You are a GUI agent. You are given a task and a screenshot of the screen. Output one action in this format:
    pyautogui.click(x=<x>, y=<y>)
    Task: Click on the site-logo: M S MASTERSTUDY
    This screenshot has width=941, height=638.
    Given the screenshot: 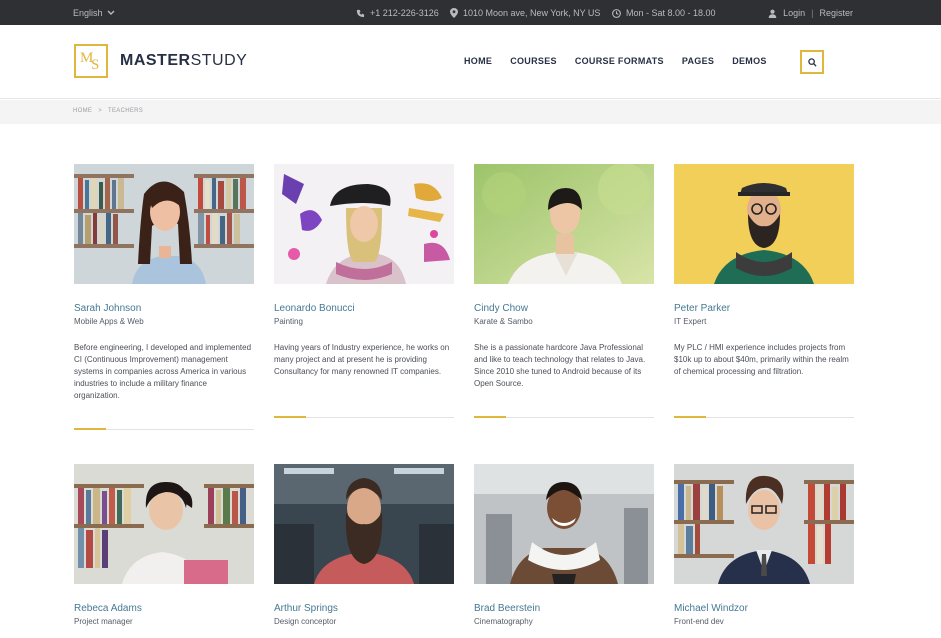 What is the action you would take?
    pyautogui.click(x=160, y=61)
    